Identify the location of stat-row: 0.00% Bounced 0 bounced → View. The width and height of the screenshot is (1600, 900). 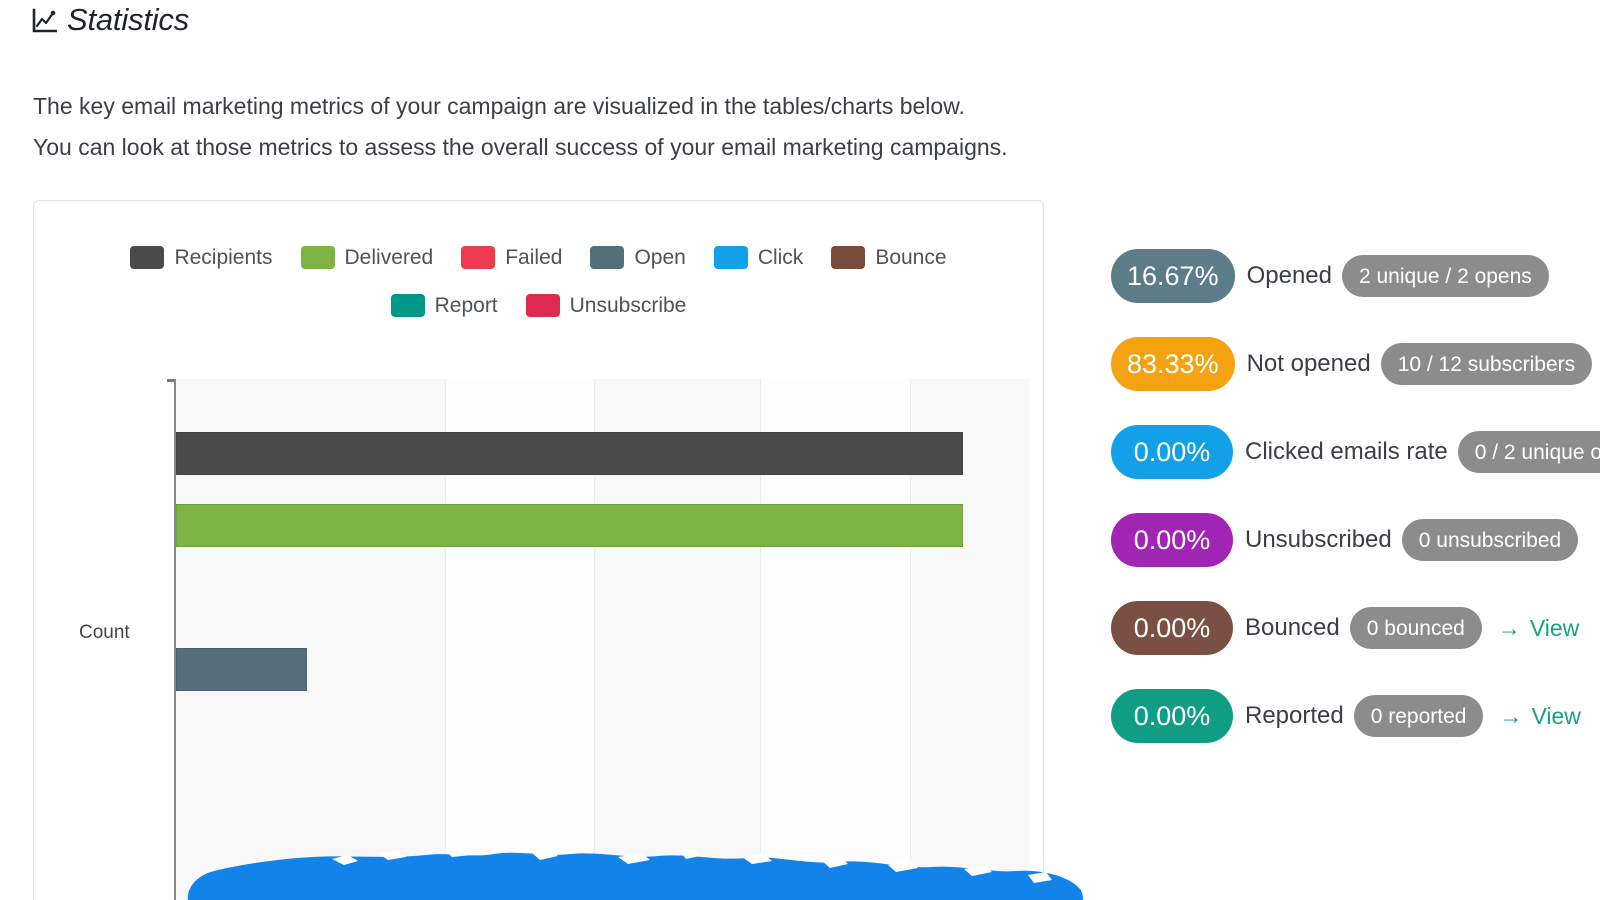
(1355, 628).